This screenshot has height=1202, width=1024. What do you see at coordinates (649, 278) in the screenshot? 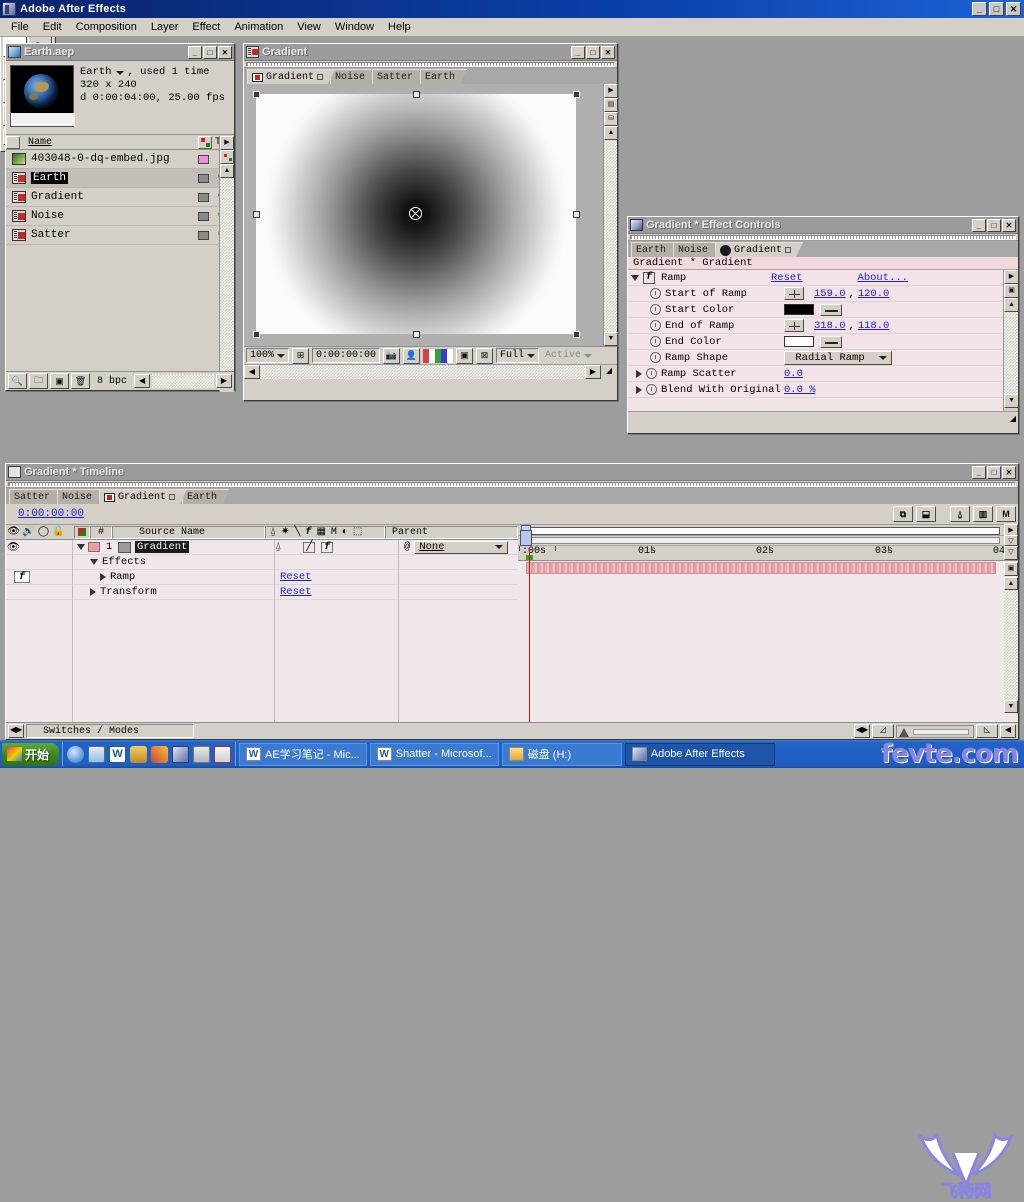
I see `effect-enable-icon: f` at bounding box center [649, 278].